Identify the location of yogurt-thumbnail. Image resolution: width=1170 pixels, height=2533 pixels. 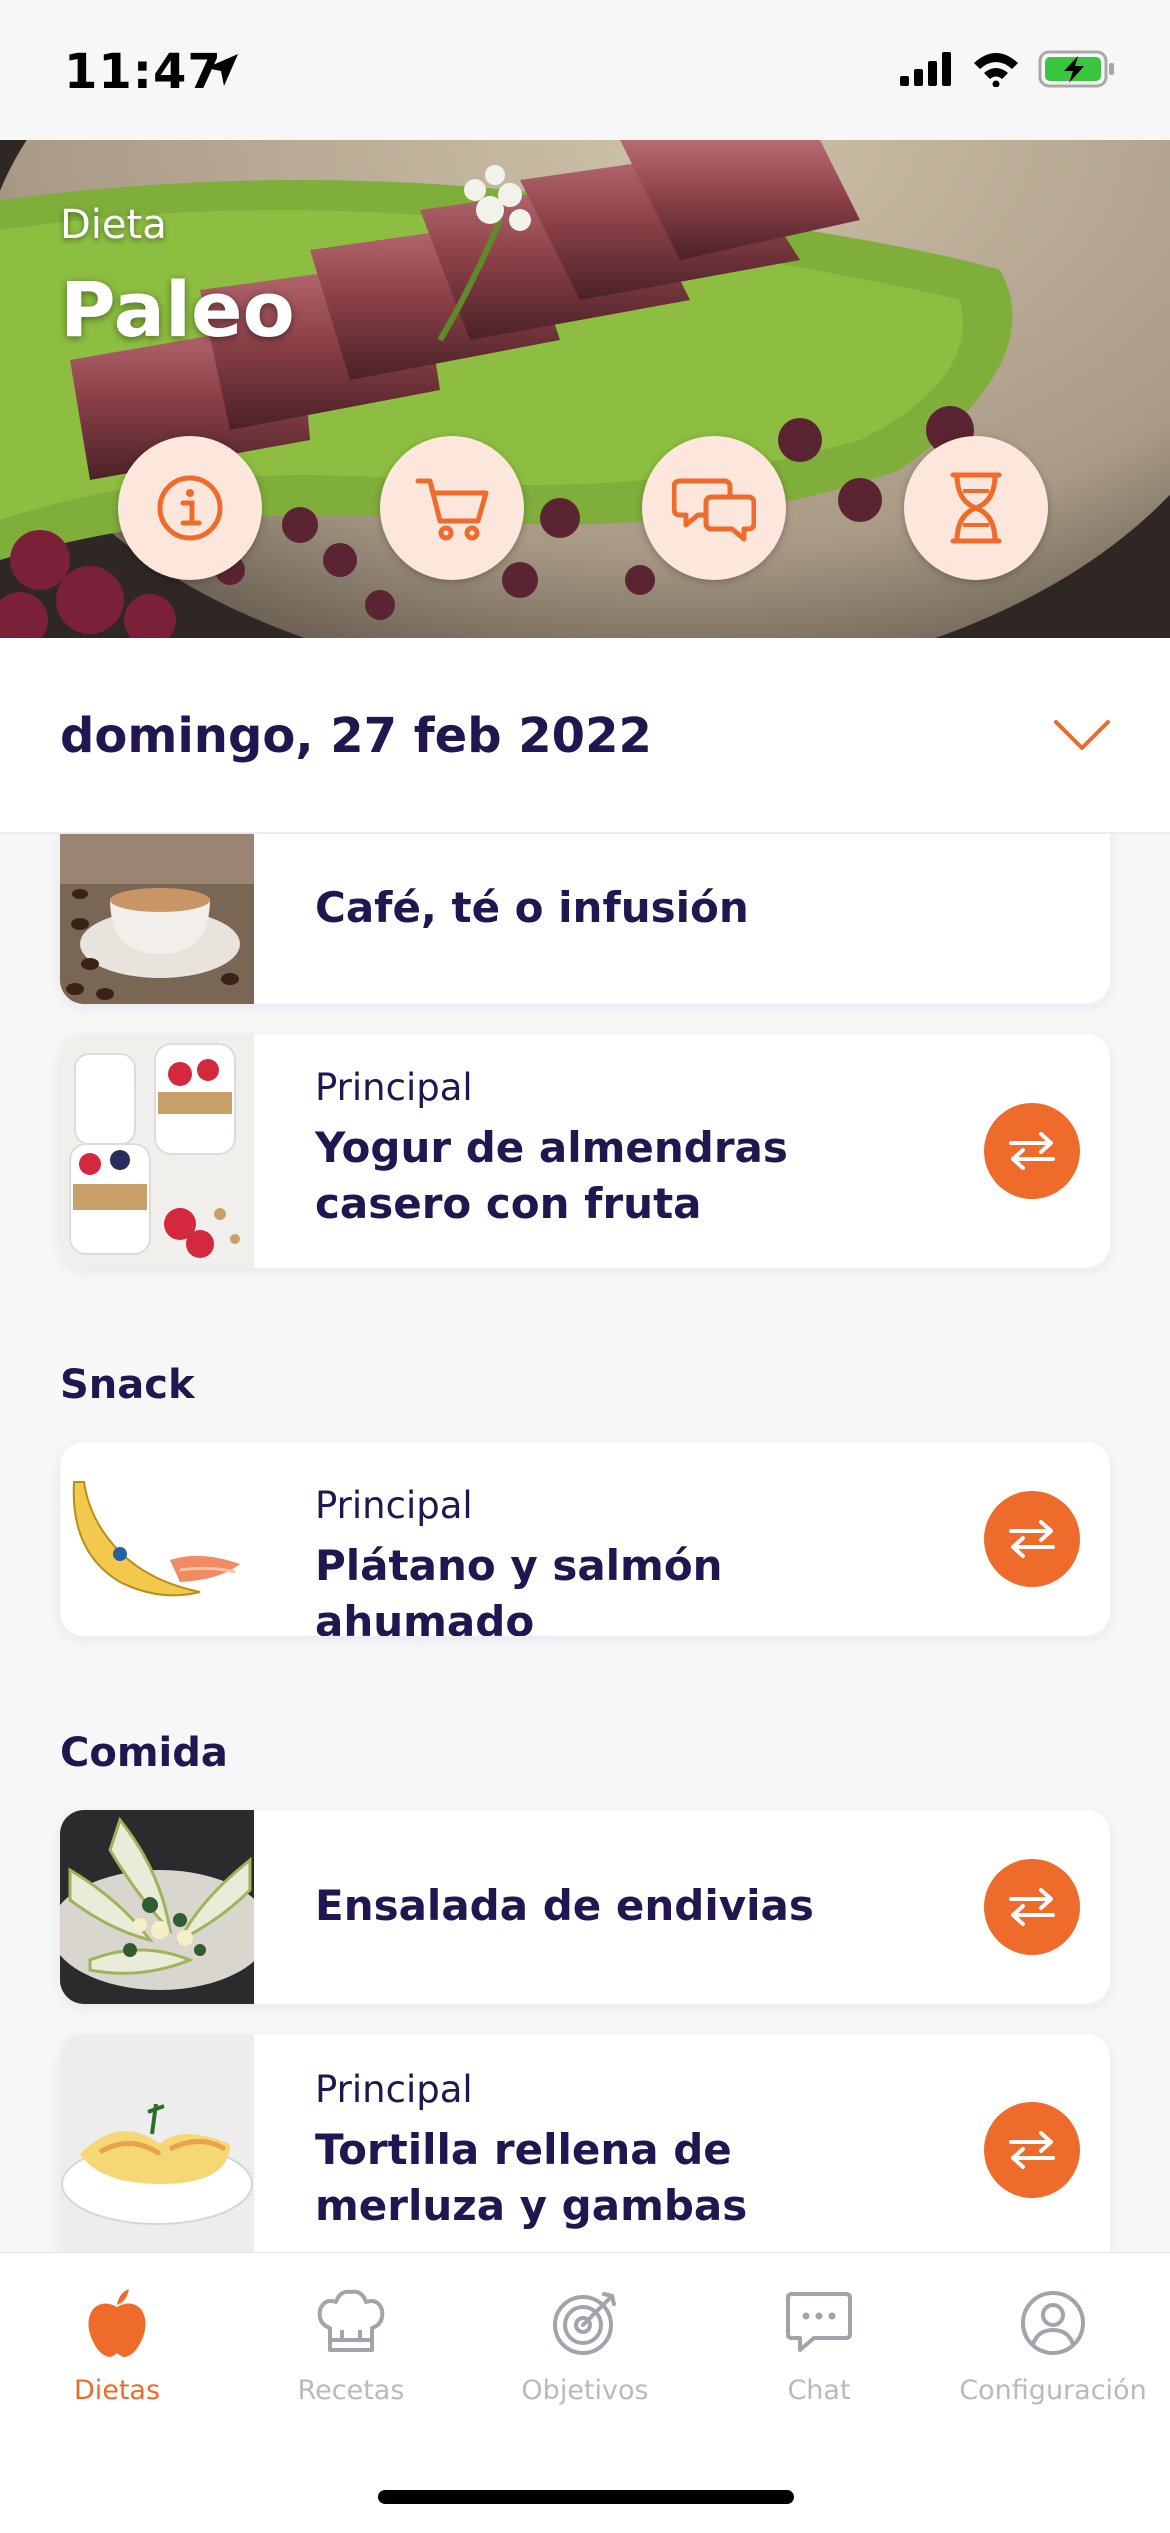
(157, 1151).